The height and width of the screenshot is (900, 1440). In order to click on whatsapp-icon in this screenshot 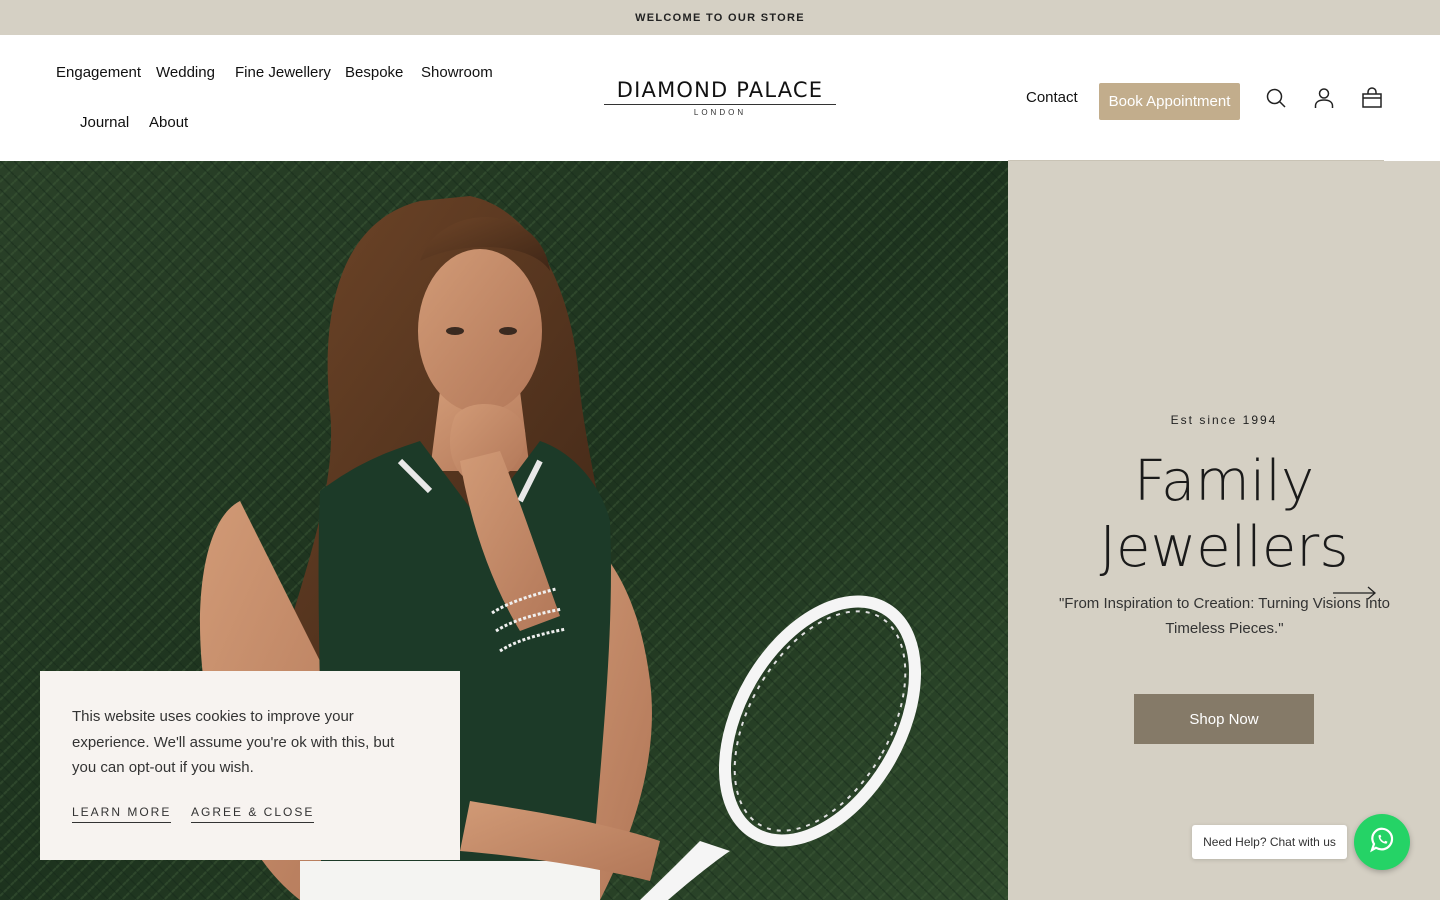, I will do `click(1382, 842)`.